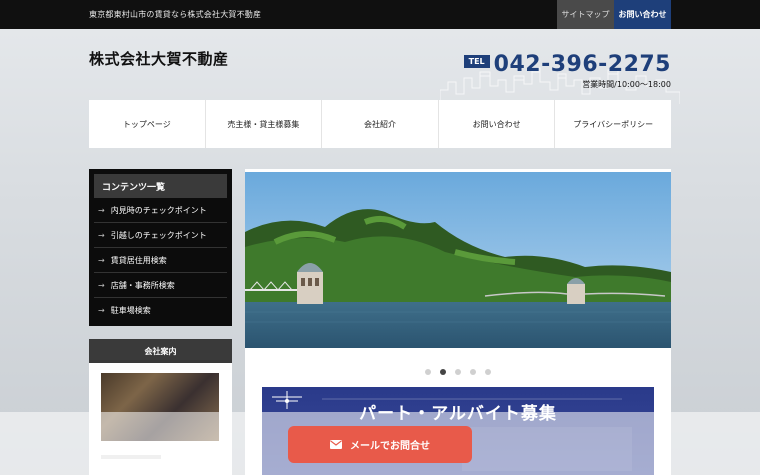  Describe the element at coordinates (390, 446) in the screenshot. I see `mail-button-label: メールでお問合せ` at that location.